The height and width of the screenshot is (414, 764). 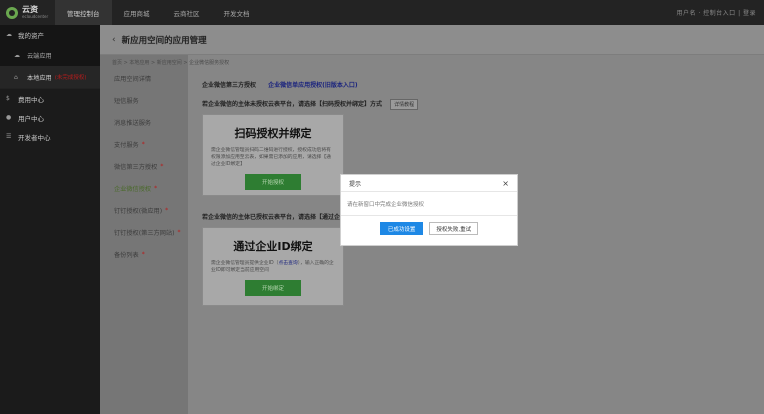 I want to click on breadcrumb: 首页 > 本地应用 > 新应用空间 > 企业微信服务授权, so click(x=171, y=63).